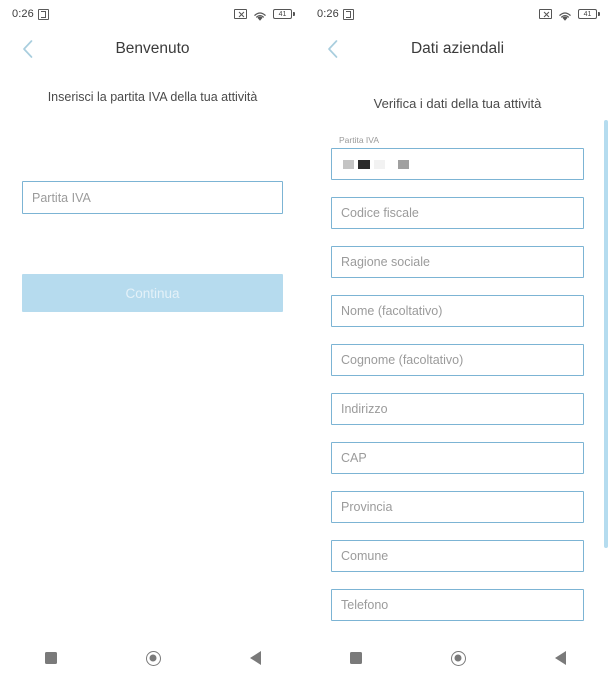 This screenshot has width=610, height=678. I want to click on status-bar-right: 0:26 41, so click(457, 14).